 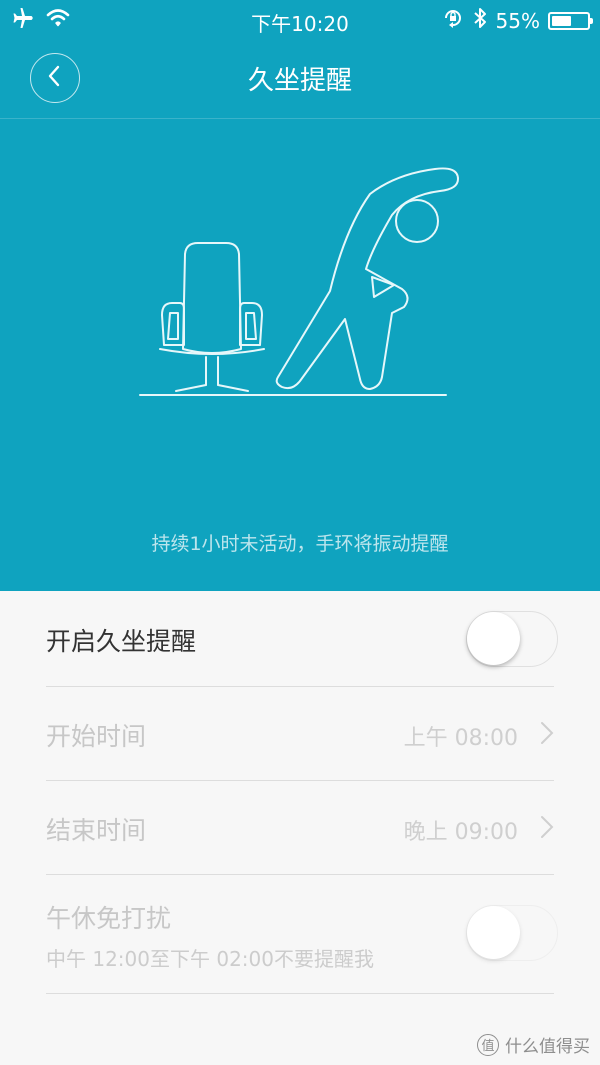 What do you see at coordinates (480, 20) in the screenshot?
I see `bluetooth-icon` at bounding box center [480, 20].